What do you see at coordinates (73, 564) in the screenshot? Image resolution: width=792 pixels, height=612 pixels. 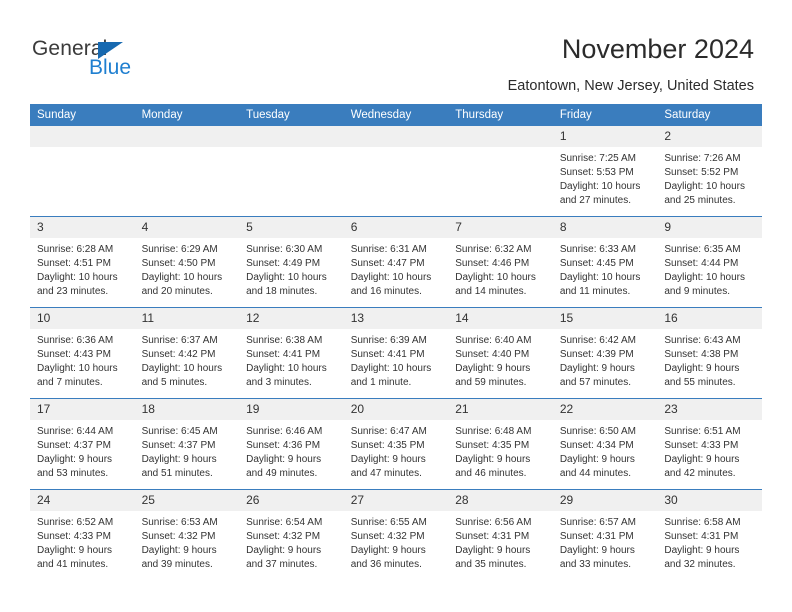 I see `daylight-duration-line2: and 41 minutes.` at bounding box center [73, 564].